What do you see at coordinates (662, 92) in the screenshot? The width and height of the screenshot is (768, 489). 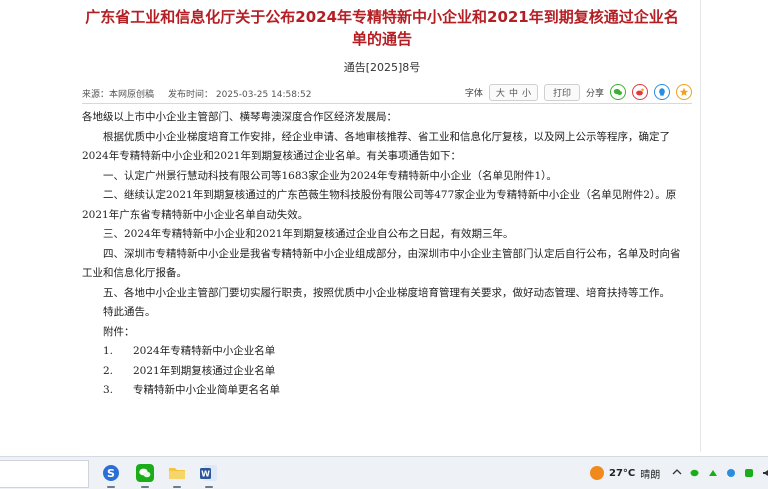 I see `qq-icon` at bounding box center [662, 92].